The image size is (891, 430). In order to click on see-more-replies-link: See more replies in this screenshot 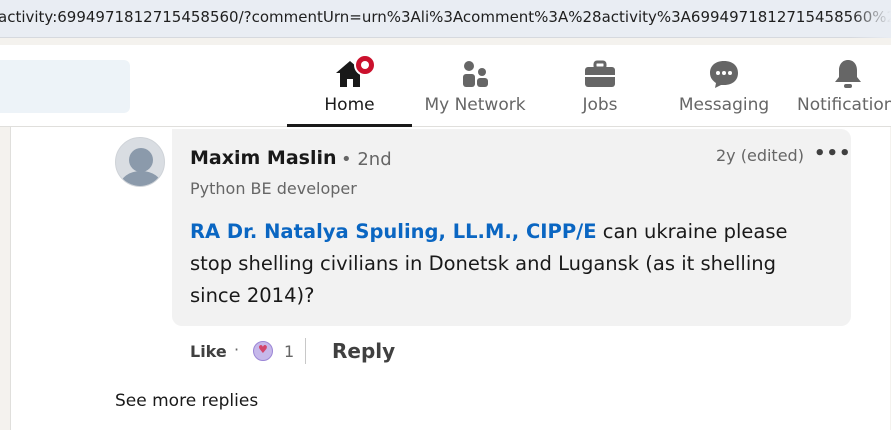, I will do `click(186, 401)`.